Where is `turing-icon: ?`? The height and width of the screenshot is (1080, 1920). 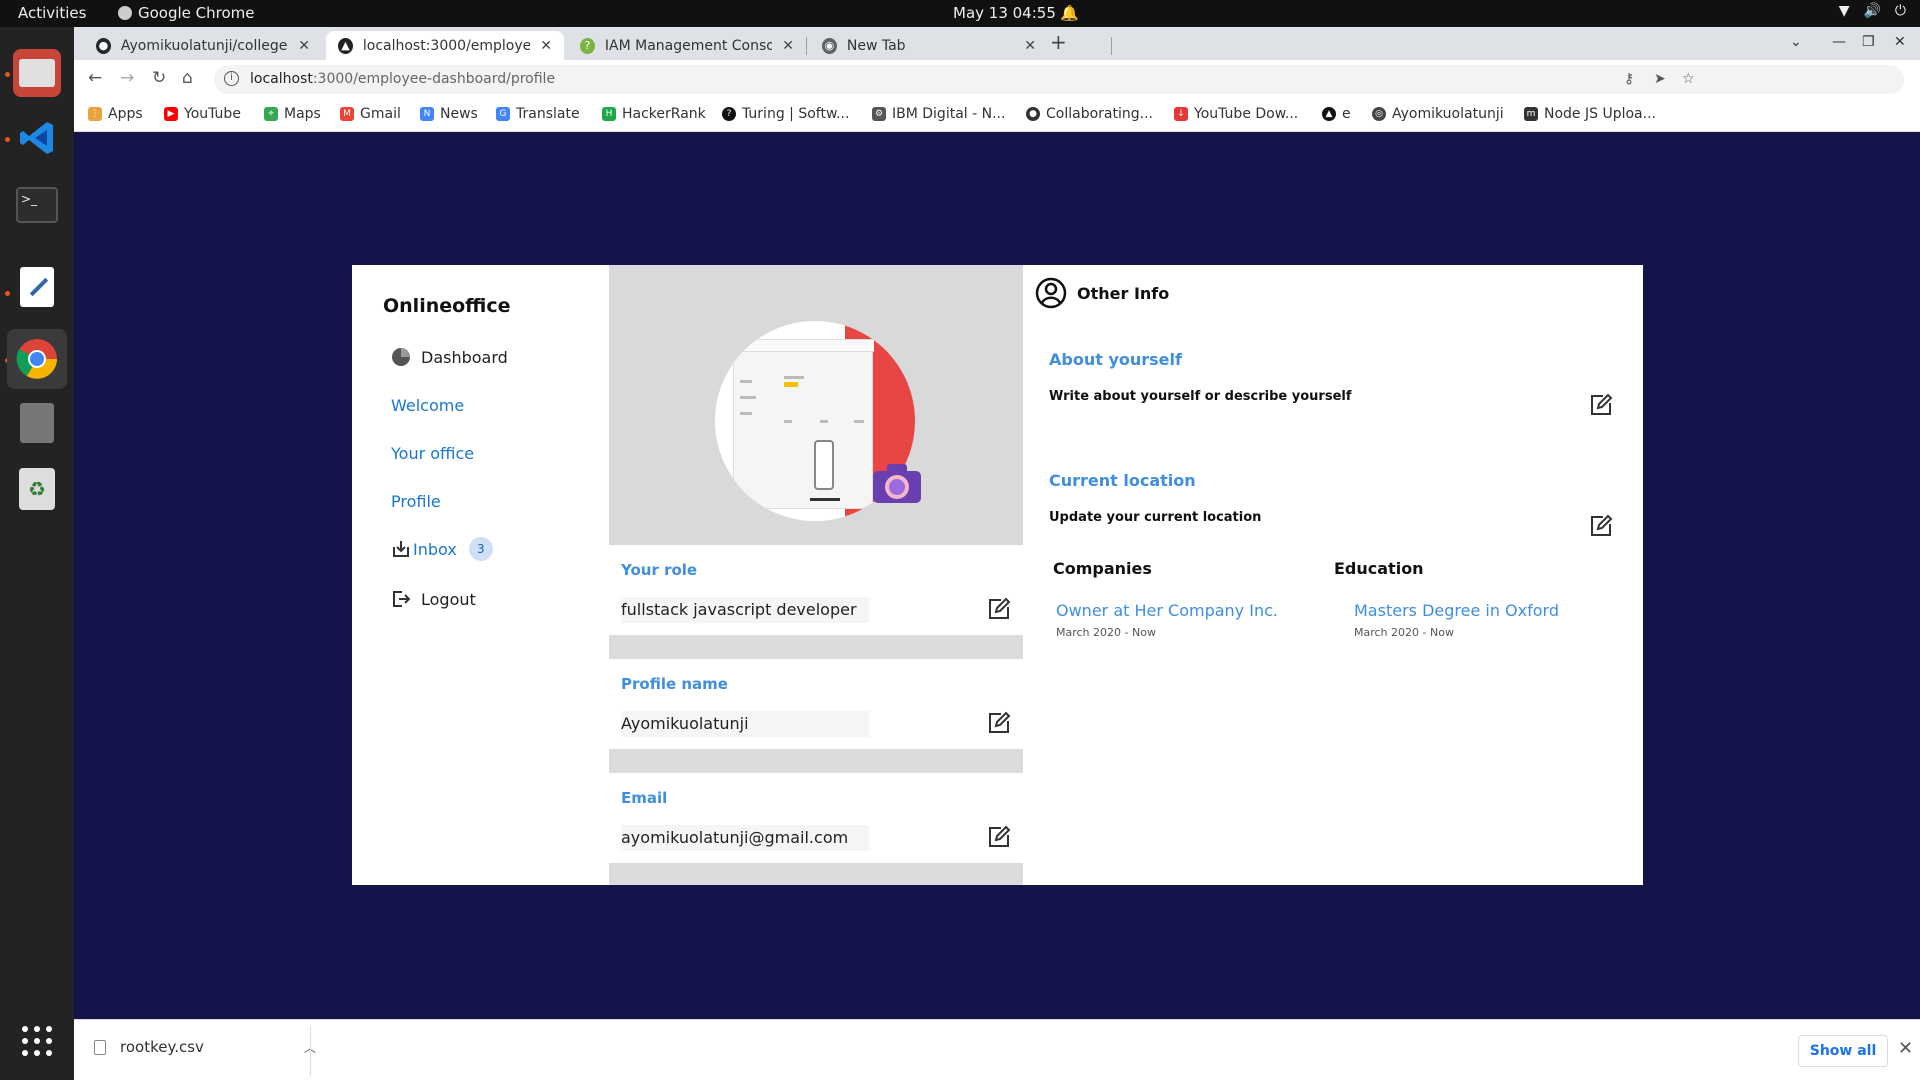
turing-icon: ? is located at coordinates (729, 114).